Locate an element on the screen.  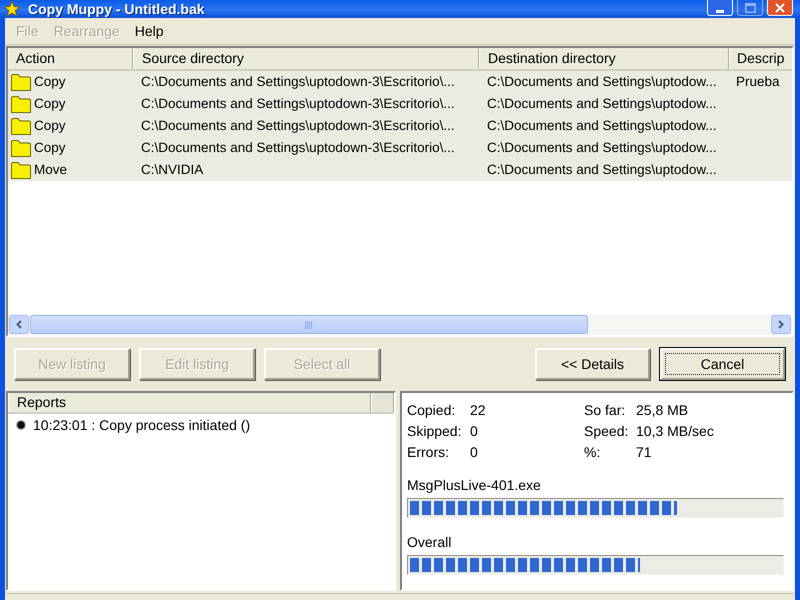
close-icon is located at coordinates (780, 8).